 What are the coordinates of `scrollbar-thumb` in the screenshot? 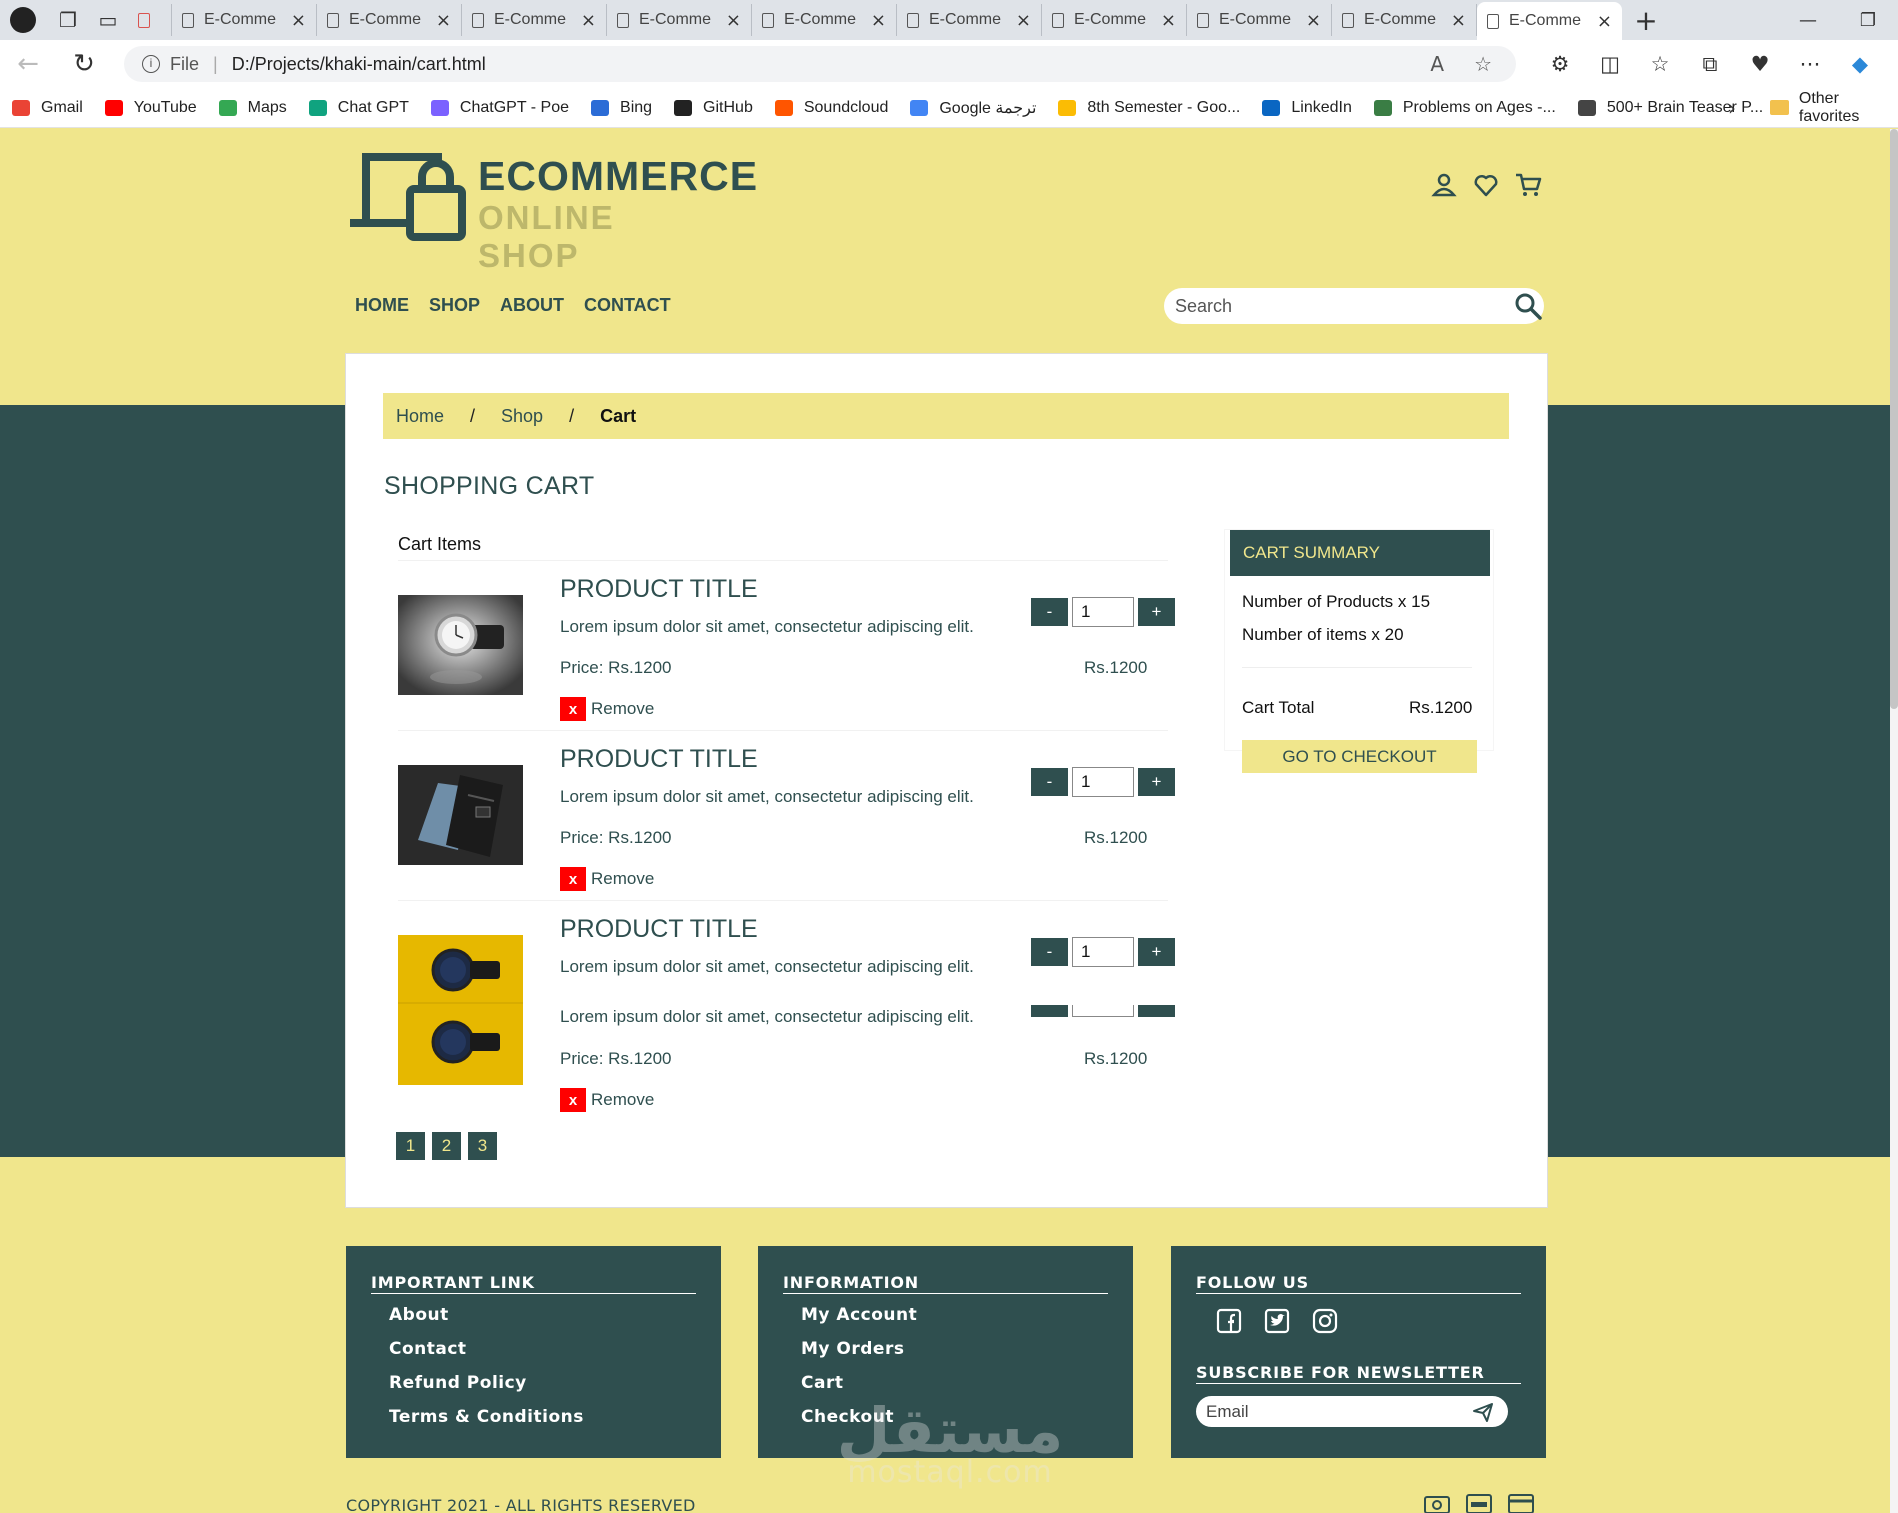 It's located at (1894, 419).